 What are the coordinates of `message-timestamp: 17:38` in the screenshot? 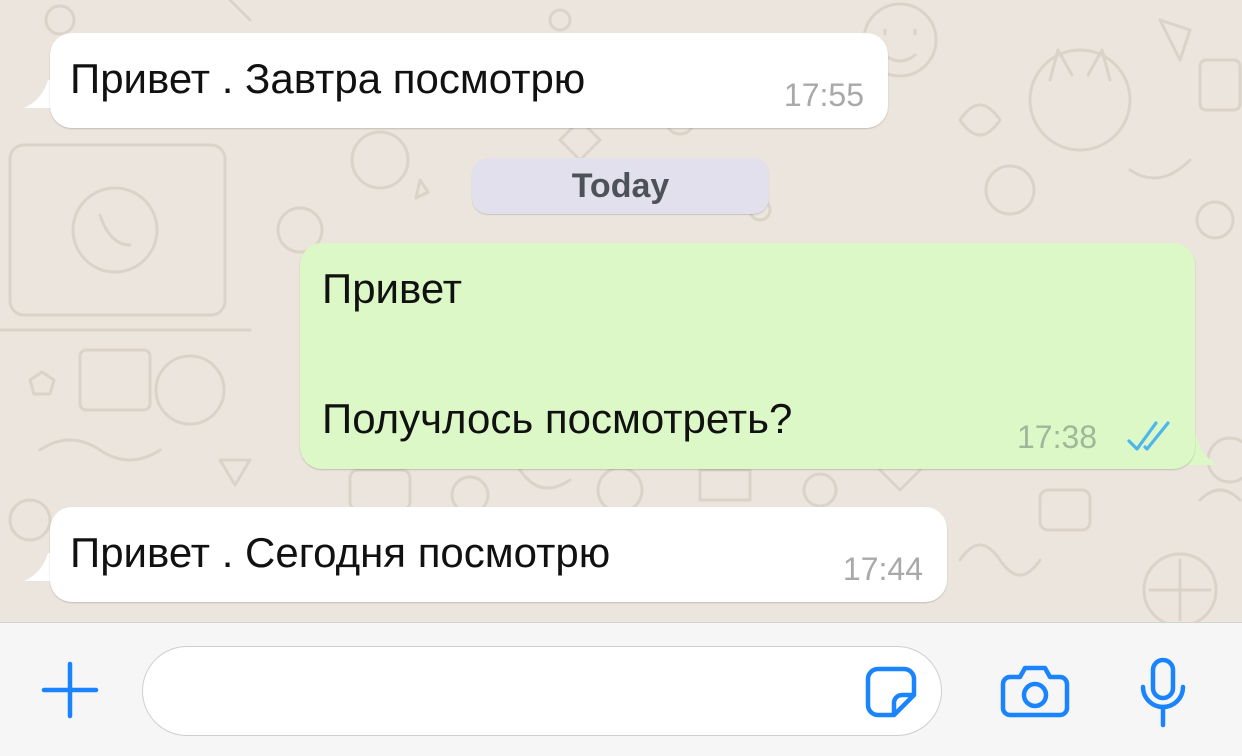 It's located at (1057, 437).